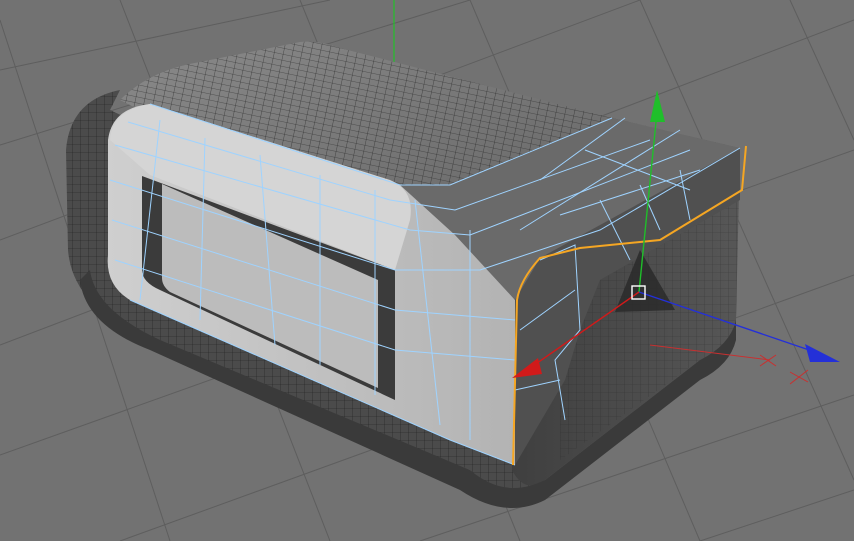  What do you see at coordinates (657, 106) in the screenshot?
I see `y-arrow-icon` at bounding box center [657, 106].